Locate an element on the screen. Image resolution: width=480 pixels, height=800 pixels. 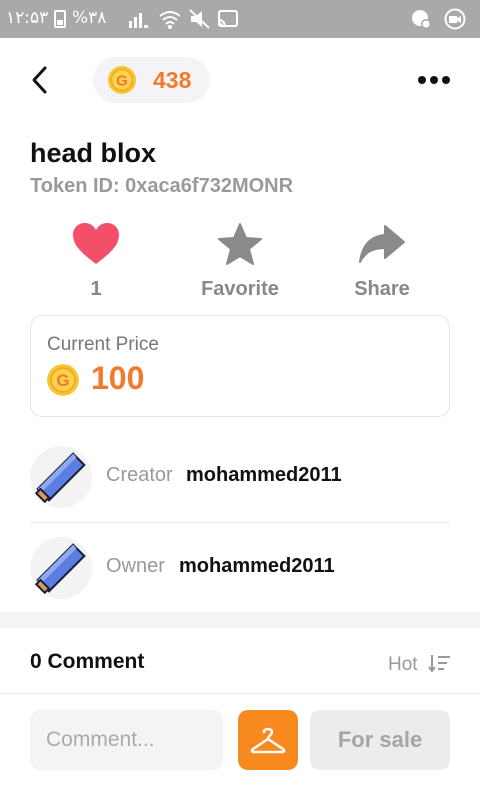
notification-icon is located at coordinates (421, 19).